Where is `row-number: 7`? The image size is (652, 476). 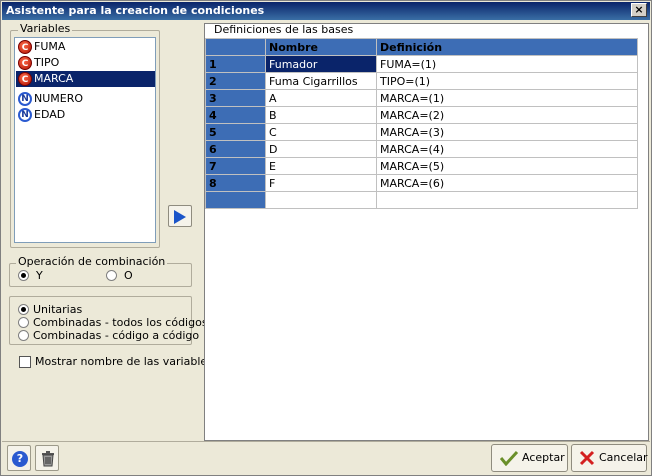
row-number: 7 is located at coordinates (235, 166).